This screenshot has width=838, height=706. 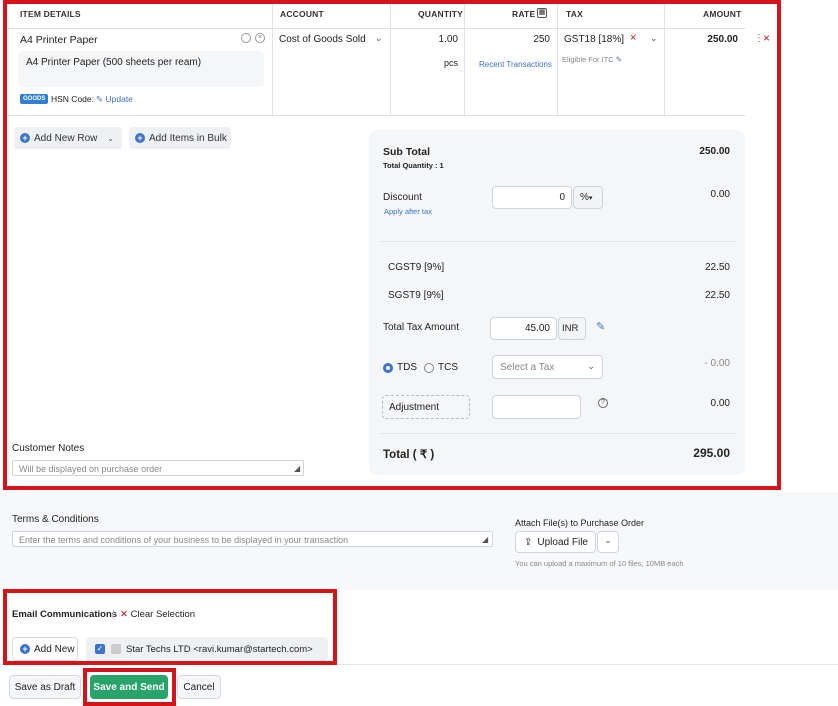 What do you see at coordinates (542, 13) in the screenshot?
I see `calculator-icon: ▦` at bounding box center [542, 13].